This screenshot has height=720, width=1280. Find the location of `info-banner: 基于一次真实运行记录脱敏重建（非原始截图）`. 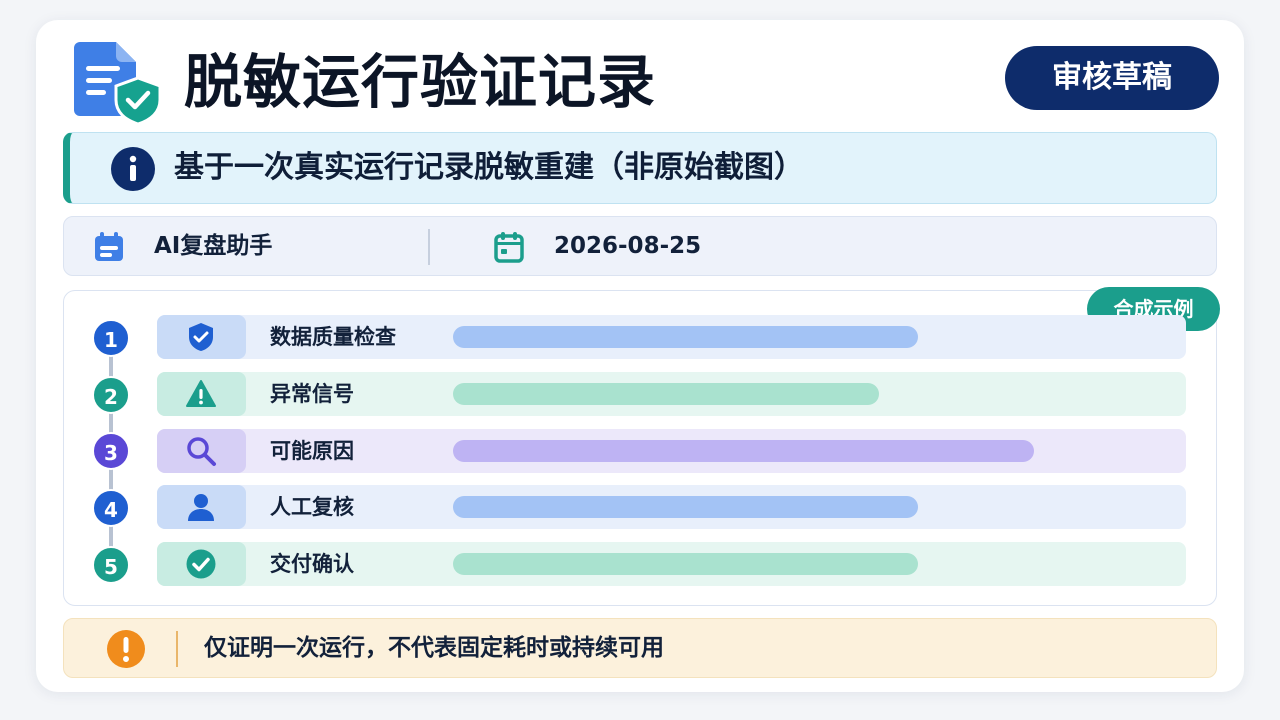

info-banner: 基于一次真实运行记录脱敏重建（非原始截图） is located at coordinates (640, 168).